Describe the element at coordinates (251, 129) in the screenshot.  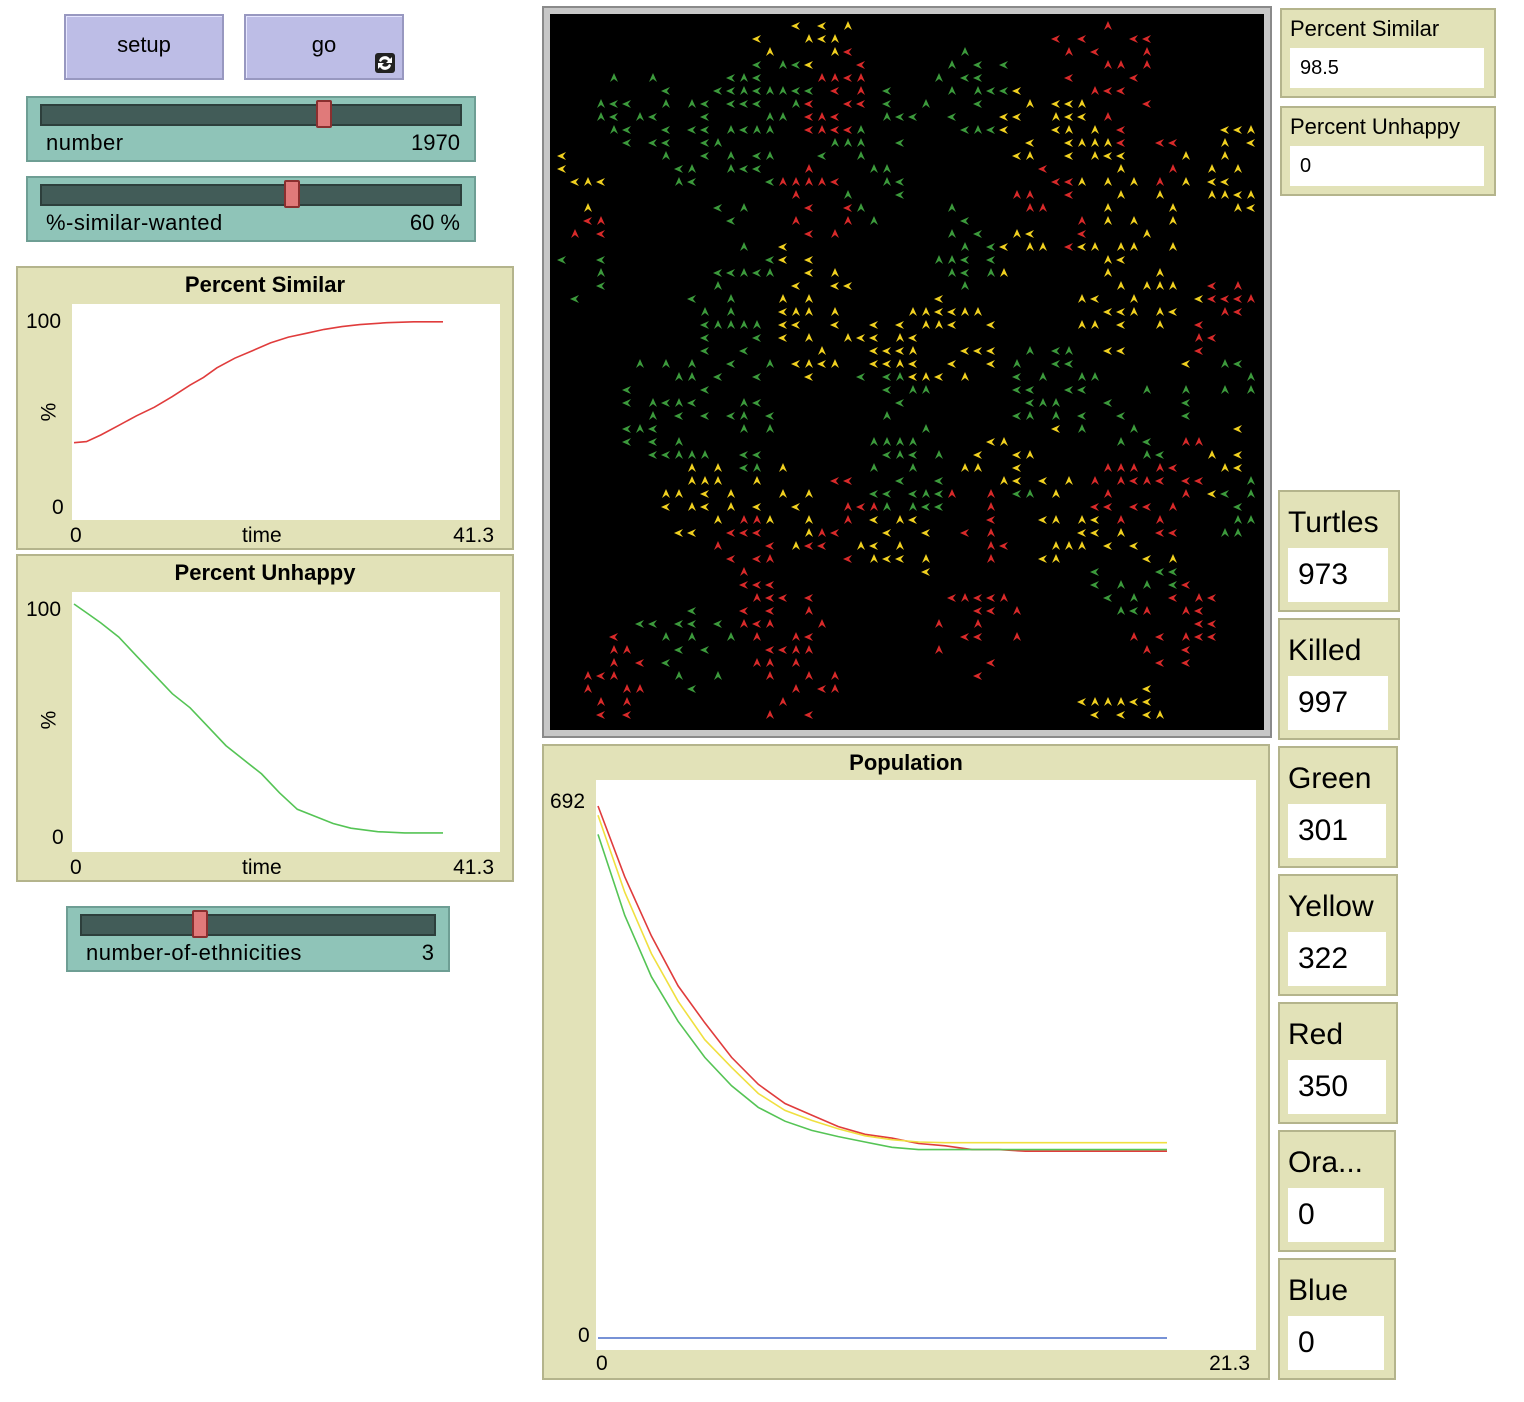
I see `number-slider: number 1970` at that location.